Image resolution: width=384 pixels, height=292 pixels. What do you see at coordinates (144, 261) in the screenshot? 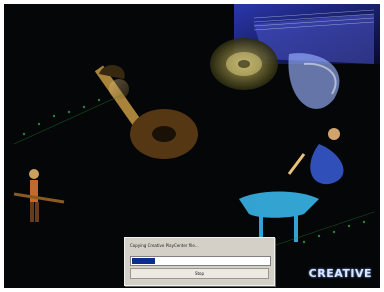
I see `install-progress-fill` at bounding box center [144, 261].